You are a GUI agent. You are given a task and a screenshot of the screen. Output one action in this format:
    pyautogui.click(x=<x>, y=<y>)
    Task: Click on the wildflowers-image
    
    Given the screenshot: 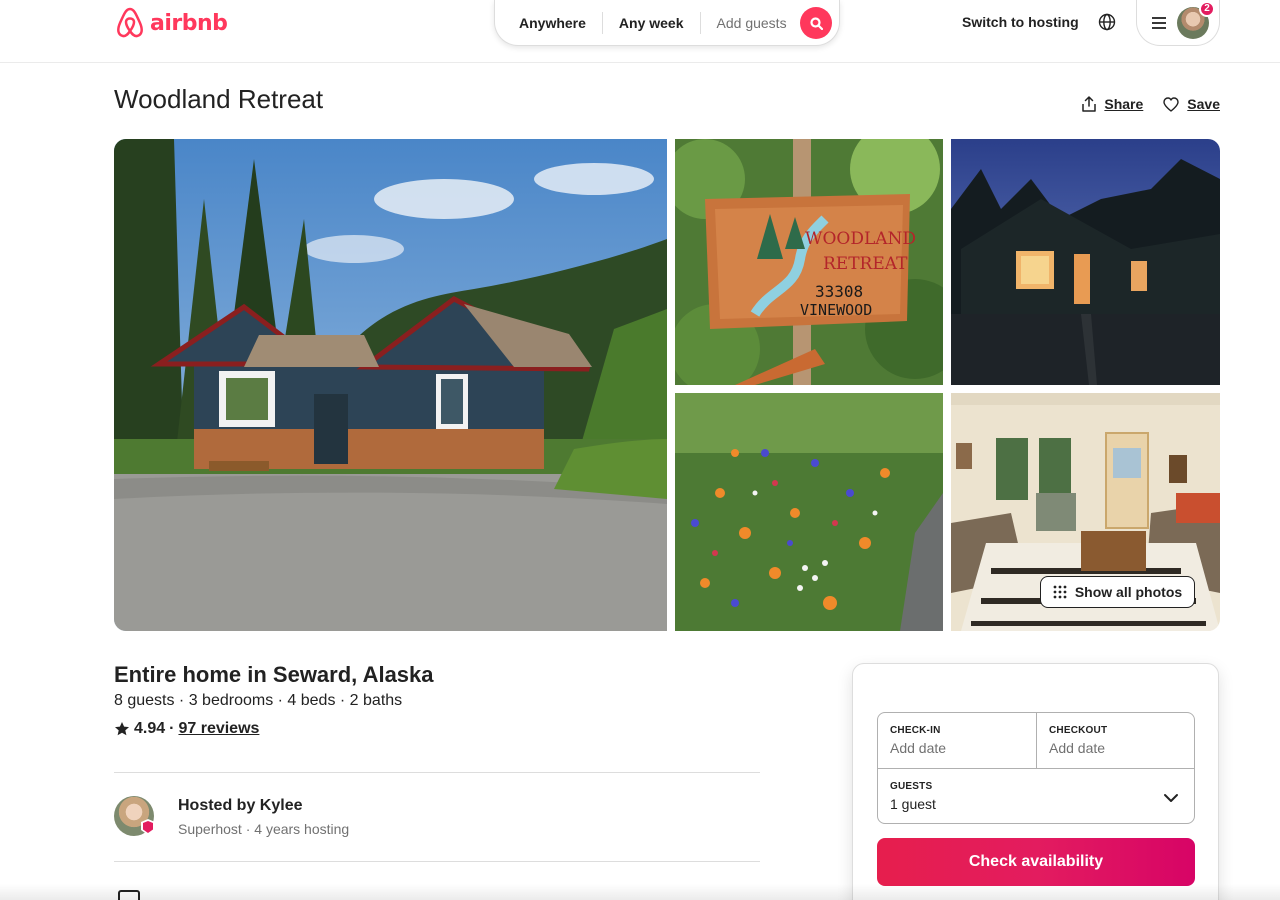 What is the action you would take?
    pyautogui.click(x=809, y=512)
    